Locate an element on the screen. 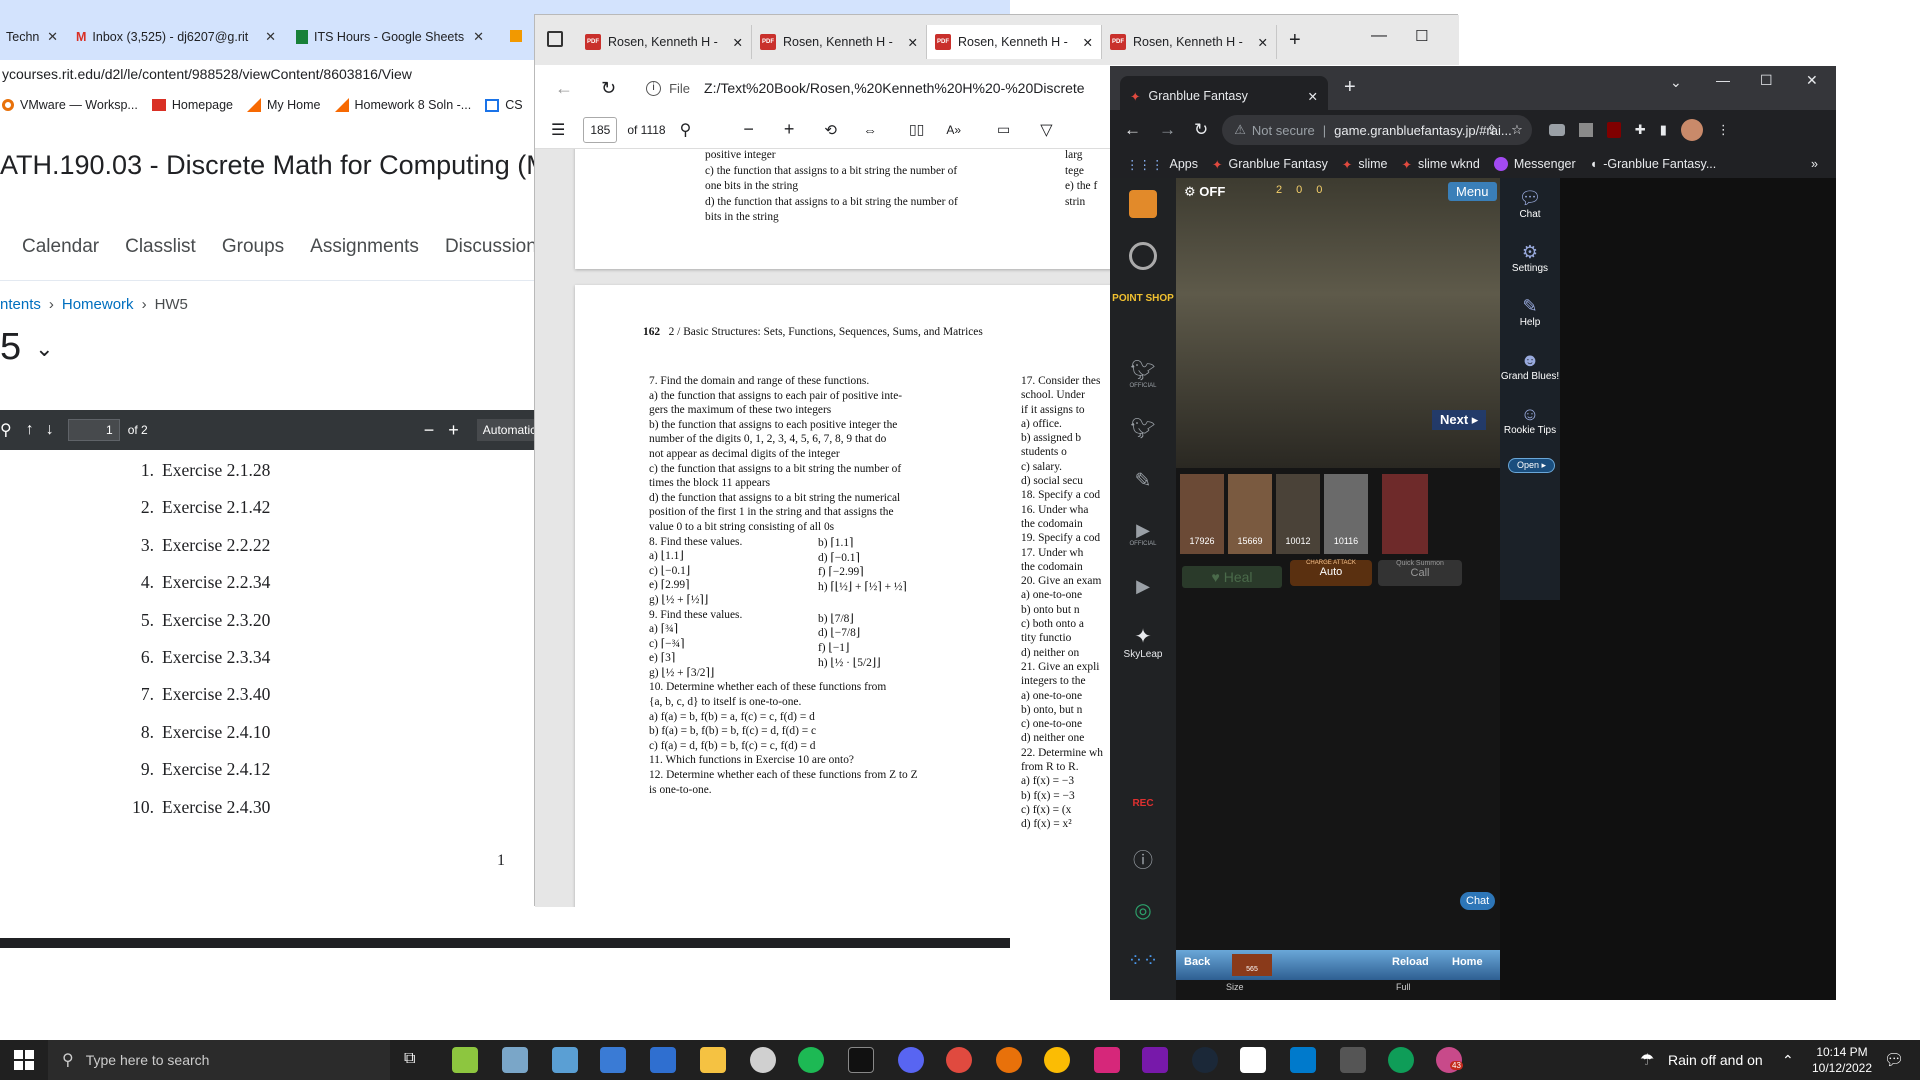  chevron-up-icon: ⌃ is located at coordinates (1788, 1060).